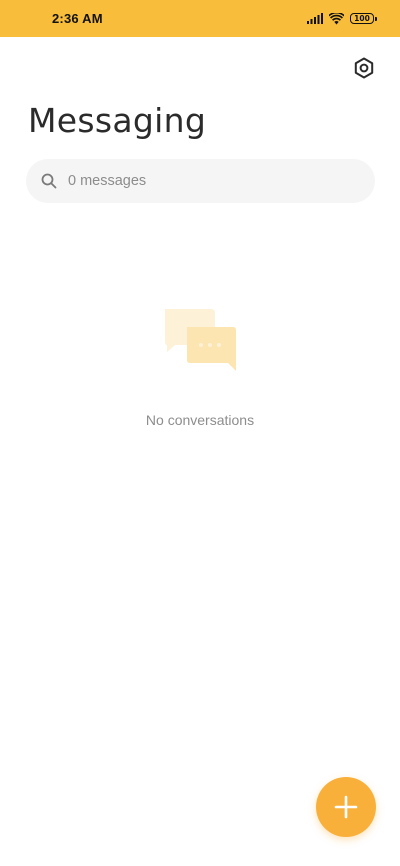  I want to click on empty-state-message: No conversations, so click(200, 420).